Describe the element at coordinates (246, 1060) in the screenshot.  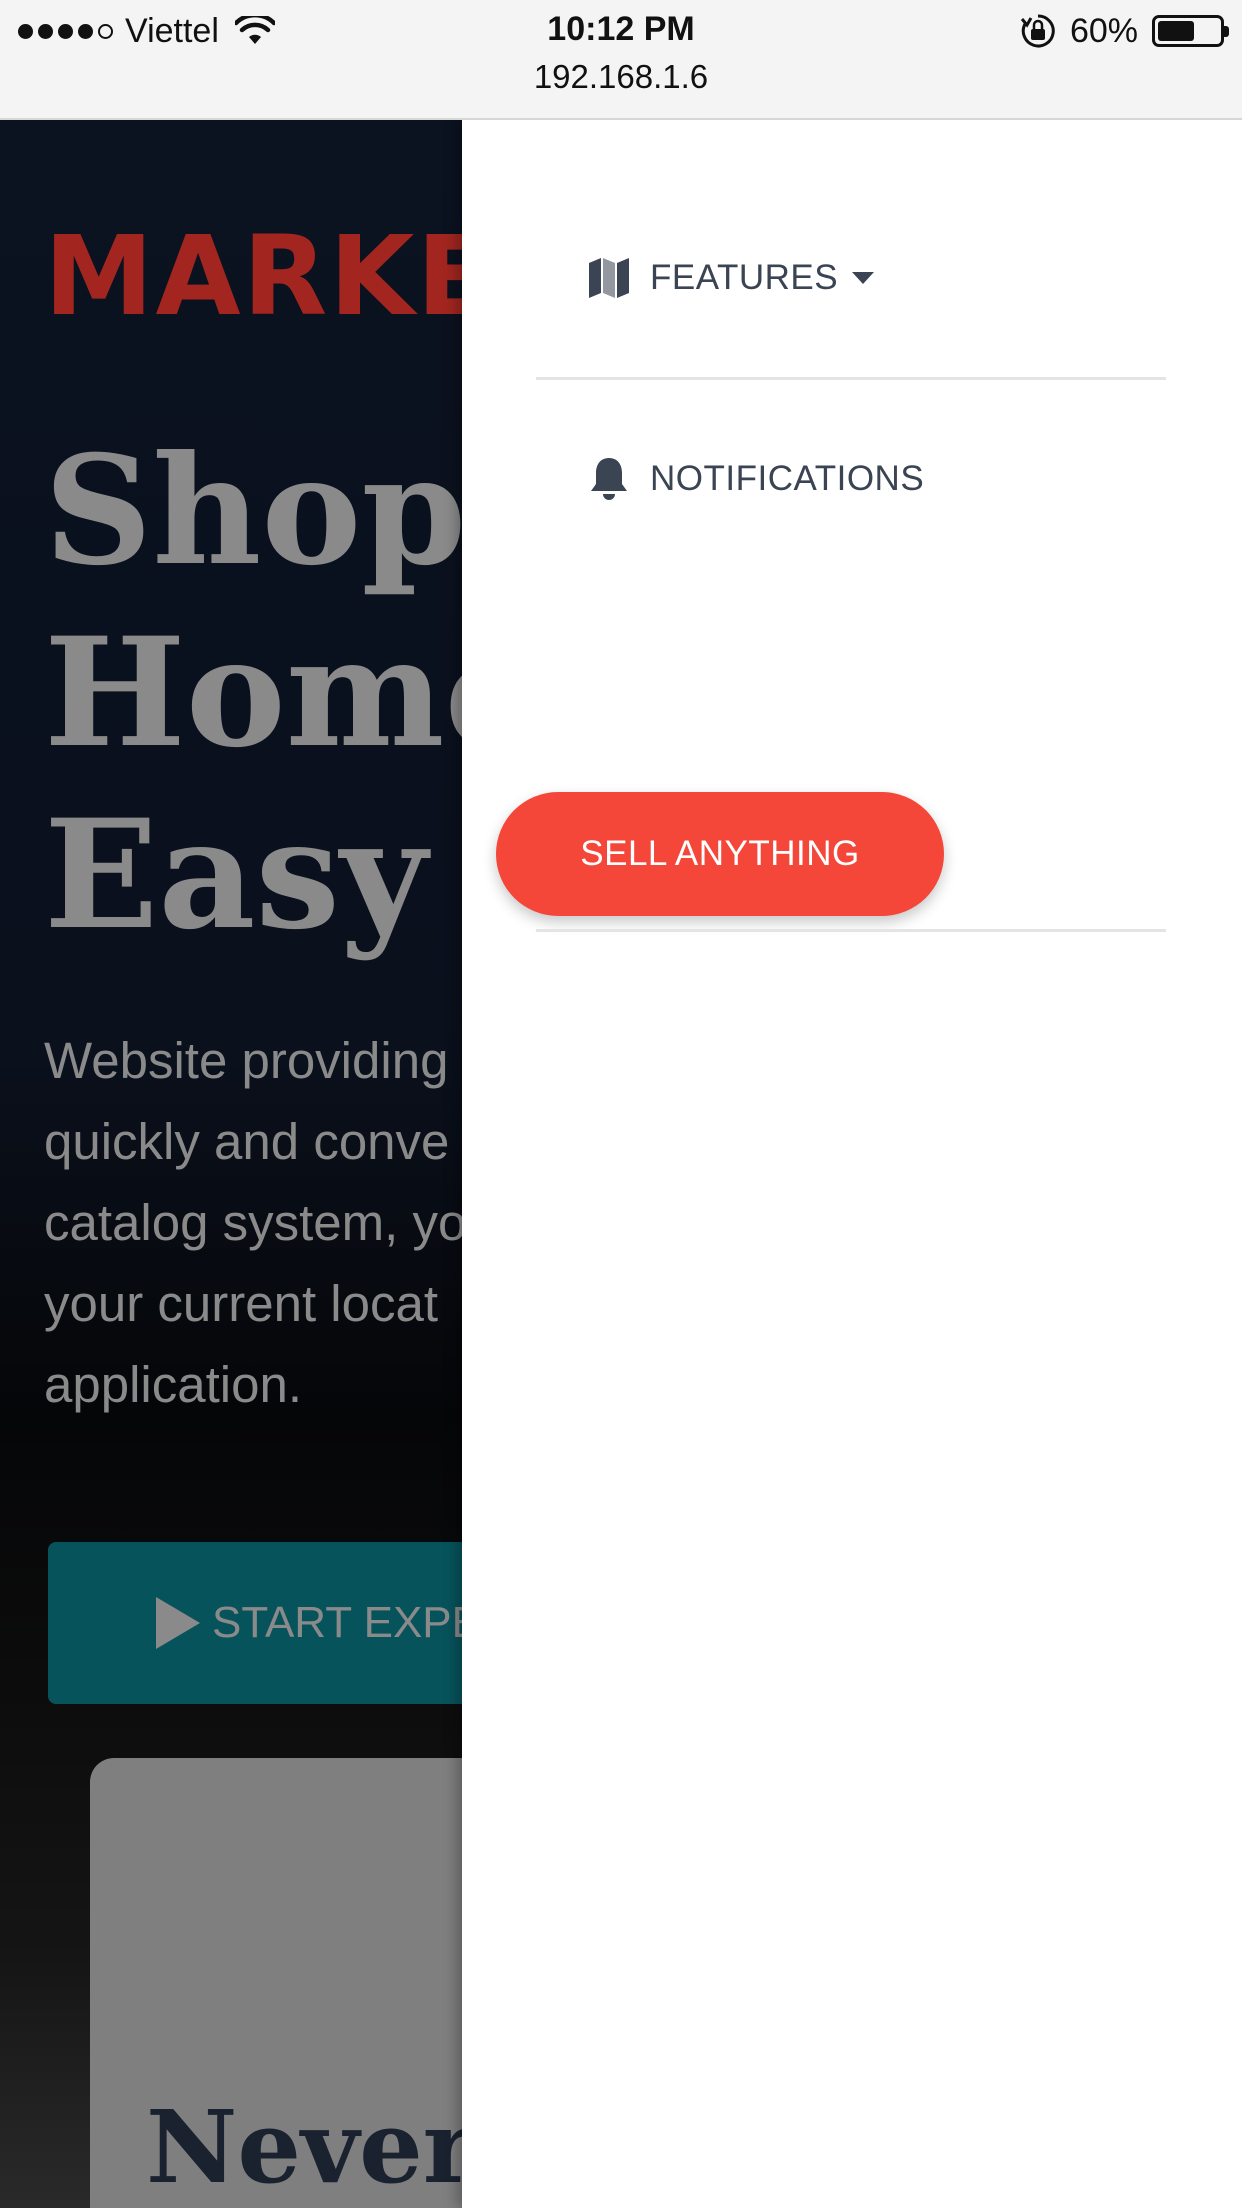
I see `hero-description-line: Website providing` at that location.